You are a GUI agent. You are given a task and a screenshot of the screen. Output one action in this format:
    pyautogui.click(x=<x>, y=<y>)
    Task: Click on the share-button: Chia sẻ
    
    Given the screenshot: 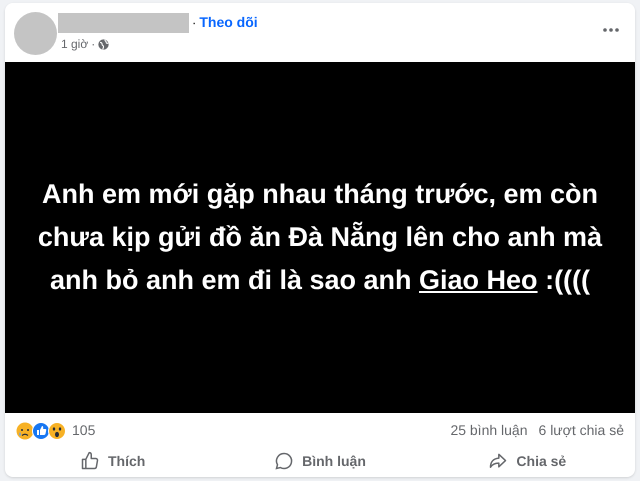 What is the action you would take?
    pyautogui.click(x=527, y=461)
    